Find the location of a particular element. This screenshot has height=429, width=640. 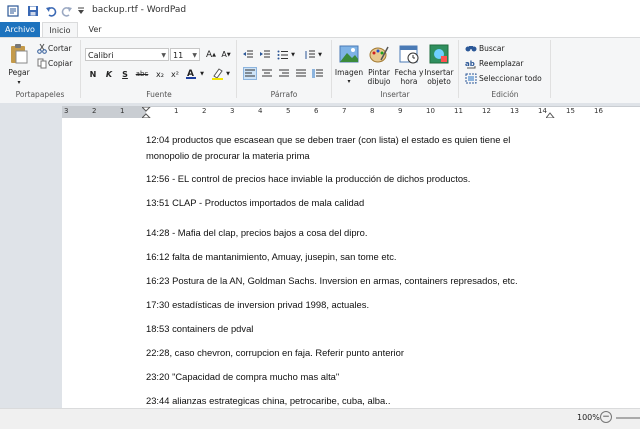

font-size-value: 11 is located at coordinates (178, 55).